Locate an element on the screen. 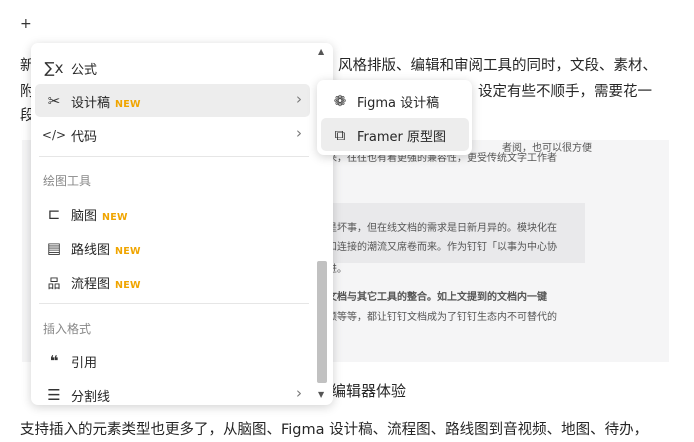 This screenshot has height=442, width=694. menu-item-label: 代码 is located at coordinates (84, 137).